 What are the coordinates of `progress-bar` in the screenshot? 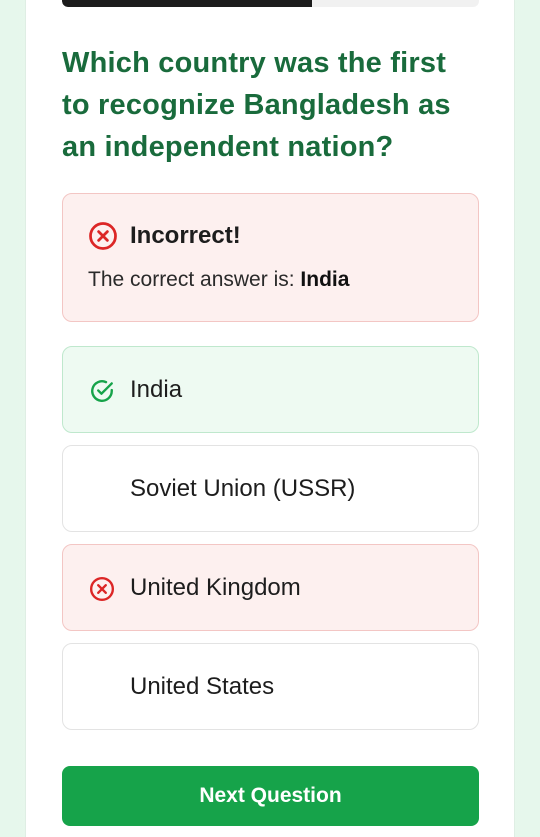 It's located at (270, 3).